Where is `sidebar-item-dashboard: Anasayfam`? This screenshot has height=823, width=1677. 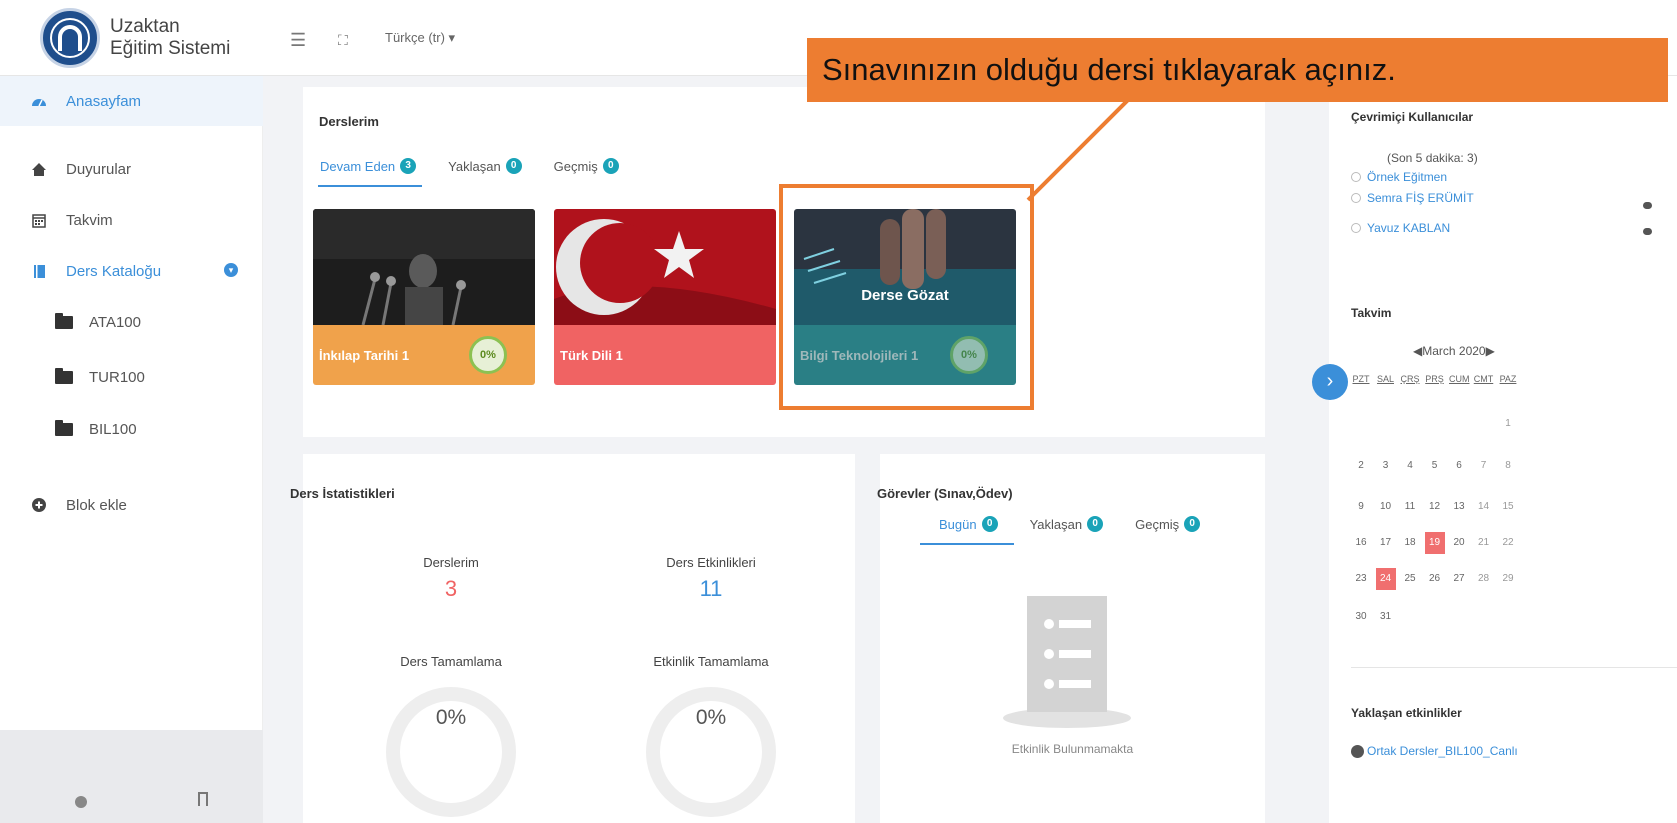 sidebar-item-dashboard: Anasayfam is located at coordinates (131, 101).